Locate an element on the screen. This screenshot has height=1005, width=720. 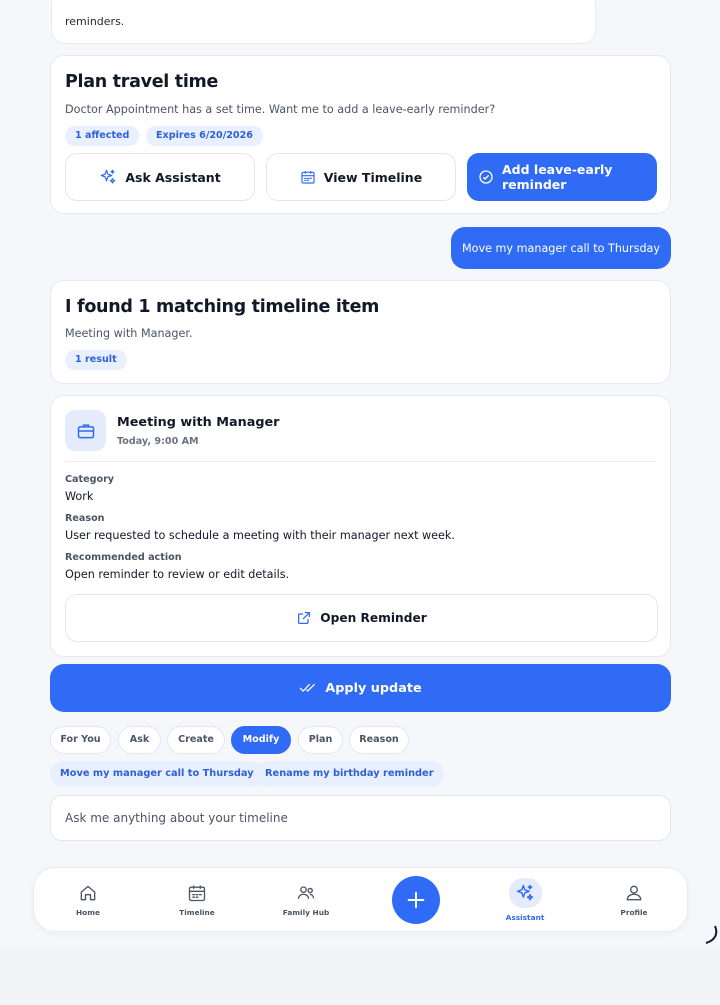
previous-card-text: reminders. is located at coordinates (95, 21).